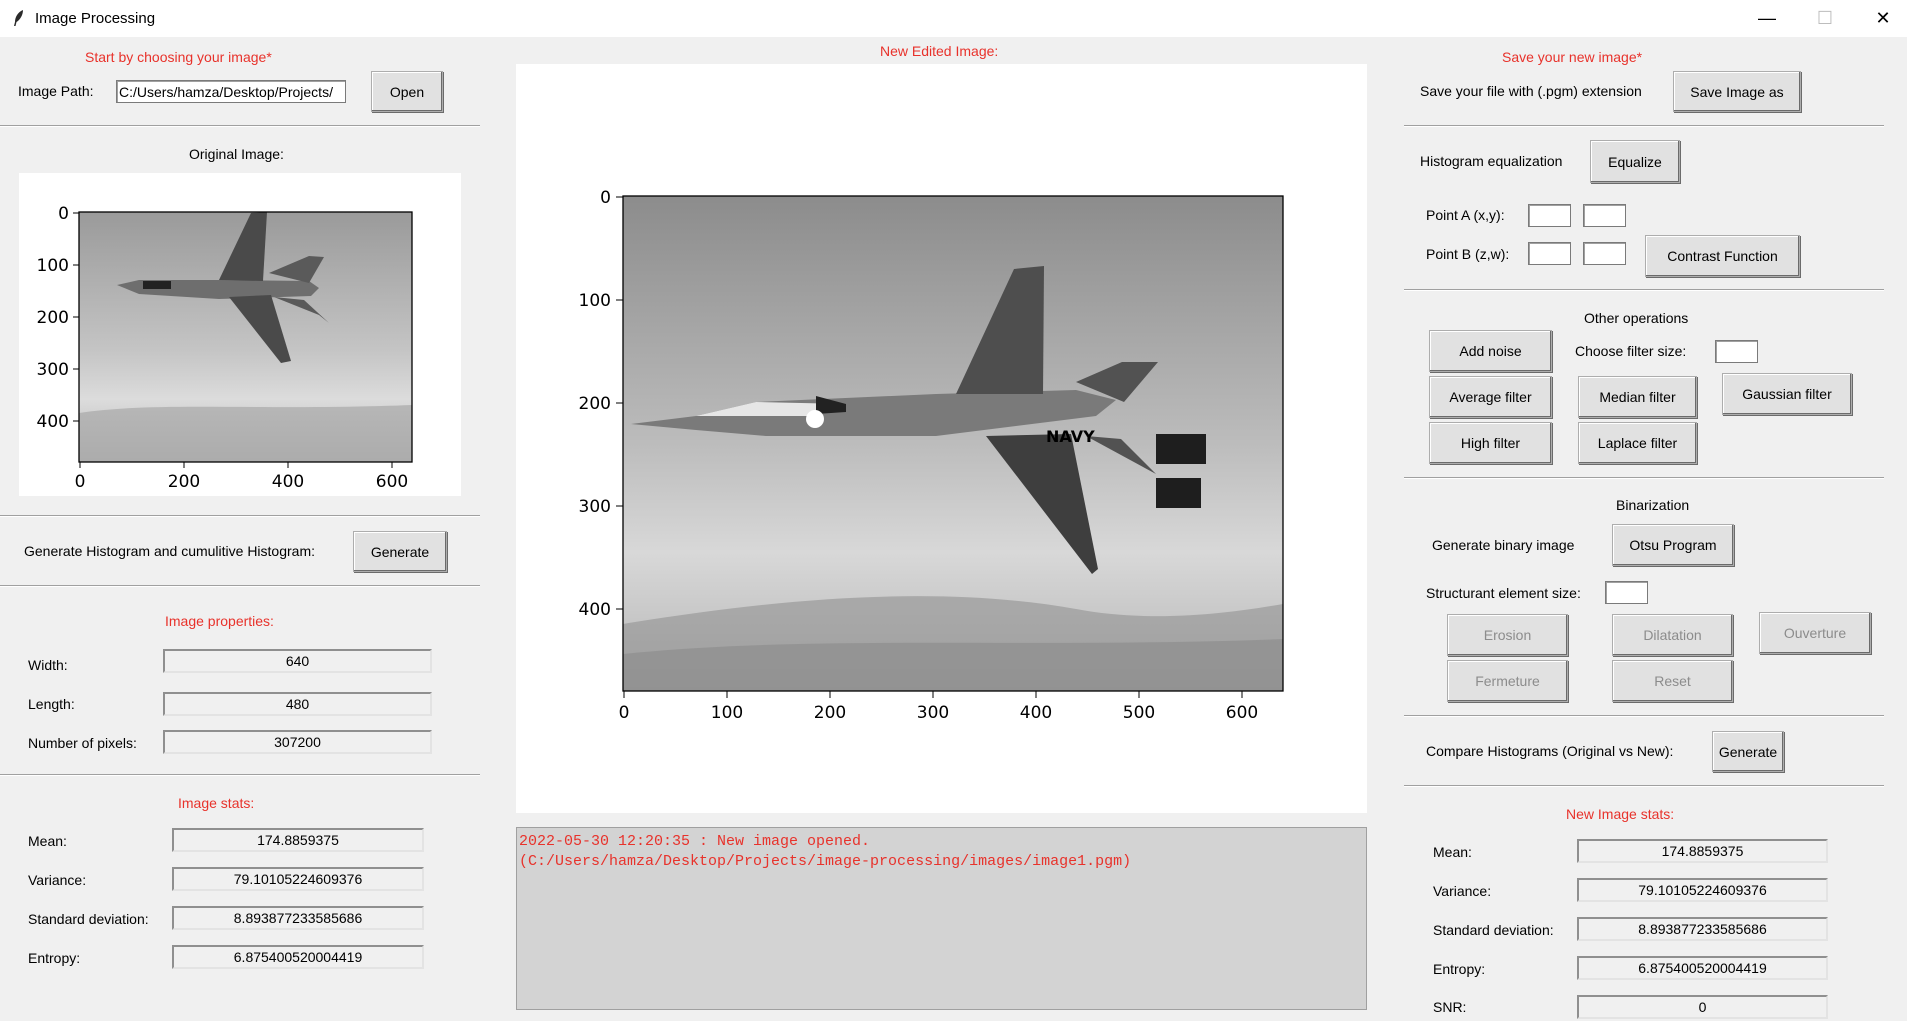 Image resolution: width=1907 pixels, height=1021 pixels. Describe the element at coordinates (1636, 318) in the screenshot. I see `other-operations-title: Other operations` at that location.